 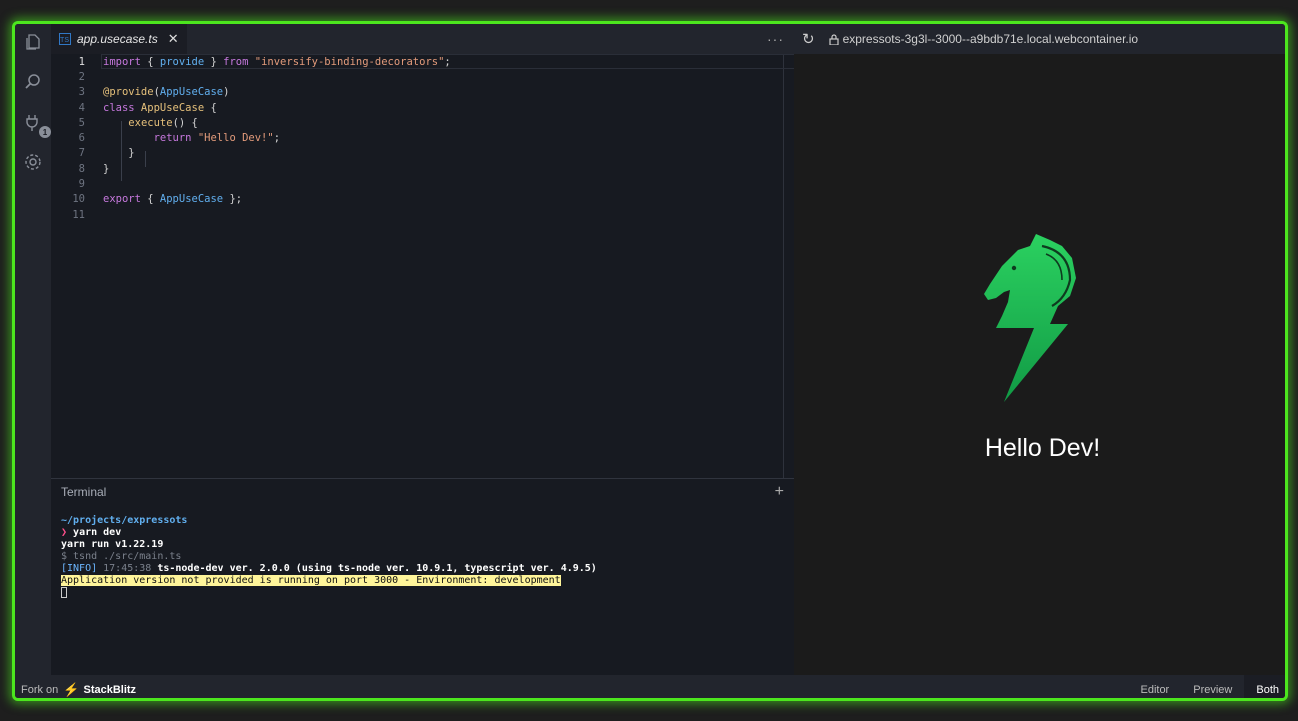 I want to click on fork-label: Fork on, so click(x=40, y=689).